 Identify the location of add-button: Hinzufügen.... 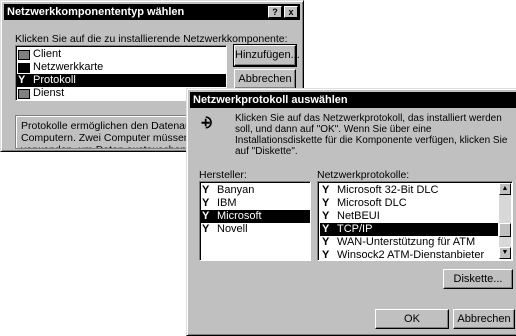
(266, 55).